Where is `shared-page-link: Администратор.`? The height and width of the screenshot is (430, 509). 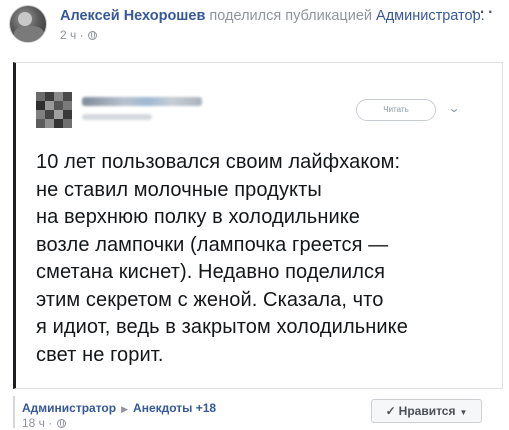
shared-page-link: Администратор. is located at coordinates (430, 16).